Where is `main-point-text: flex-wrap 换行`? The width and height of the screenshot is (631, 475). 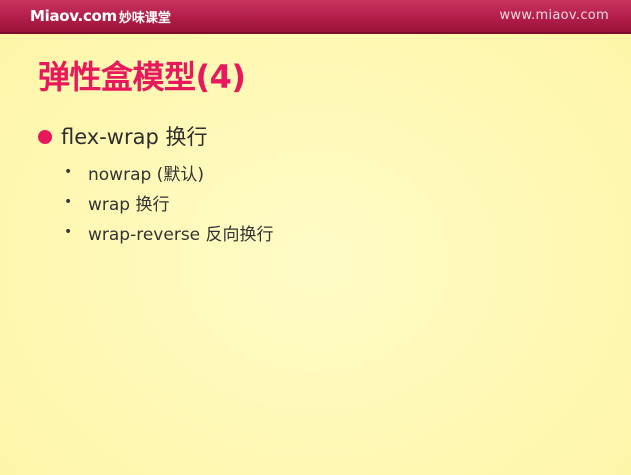
main-point-text: flex-wrap 换行 is located at coordinates (134, 137).